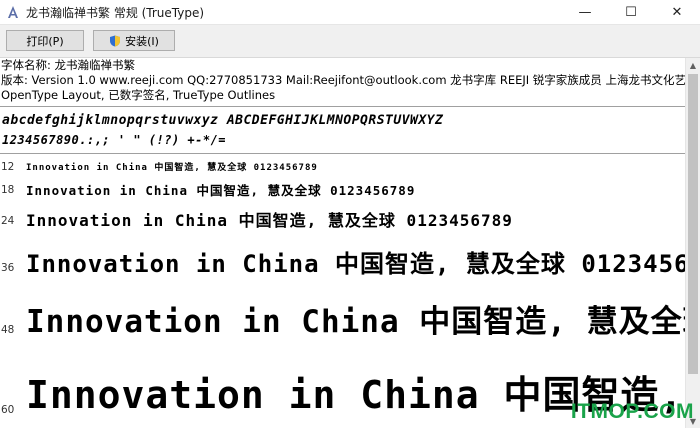 The height and width of the screenshot is (428, 700). I want to click on minimize-icon: —, so click(585, 12).